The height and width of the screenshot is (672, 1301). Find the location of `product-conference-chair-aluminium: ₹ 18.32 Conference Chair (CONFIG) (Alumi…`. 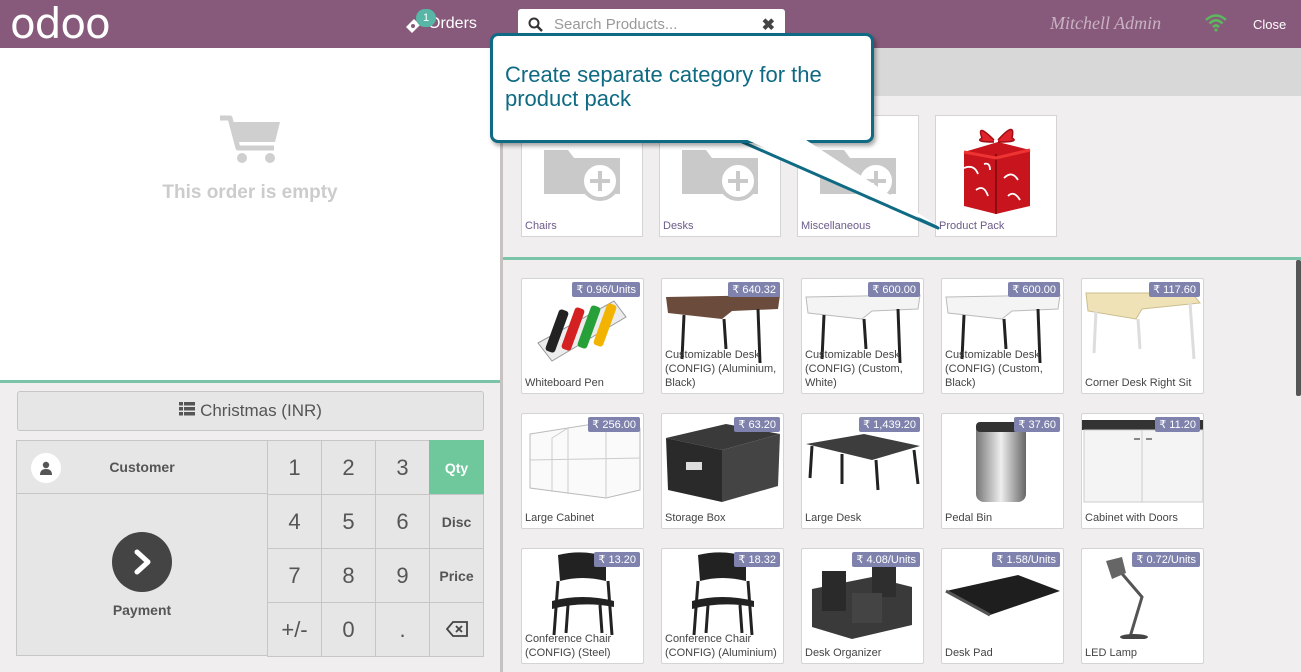

product-conference-chair-aluminium: ₹ 18.32 Conference Chair (CONFIG) (Alumi… is located at coordinates (722, 606).